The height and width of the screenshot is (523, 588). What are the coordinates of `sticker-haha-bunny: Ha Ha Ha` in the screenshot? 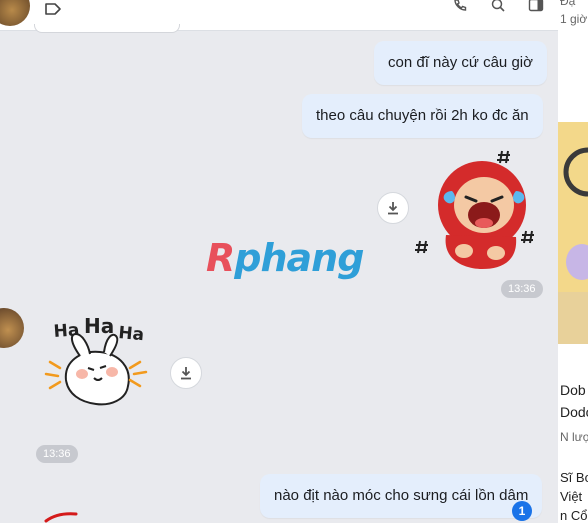 It's located at (100, 362).